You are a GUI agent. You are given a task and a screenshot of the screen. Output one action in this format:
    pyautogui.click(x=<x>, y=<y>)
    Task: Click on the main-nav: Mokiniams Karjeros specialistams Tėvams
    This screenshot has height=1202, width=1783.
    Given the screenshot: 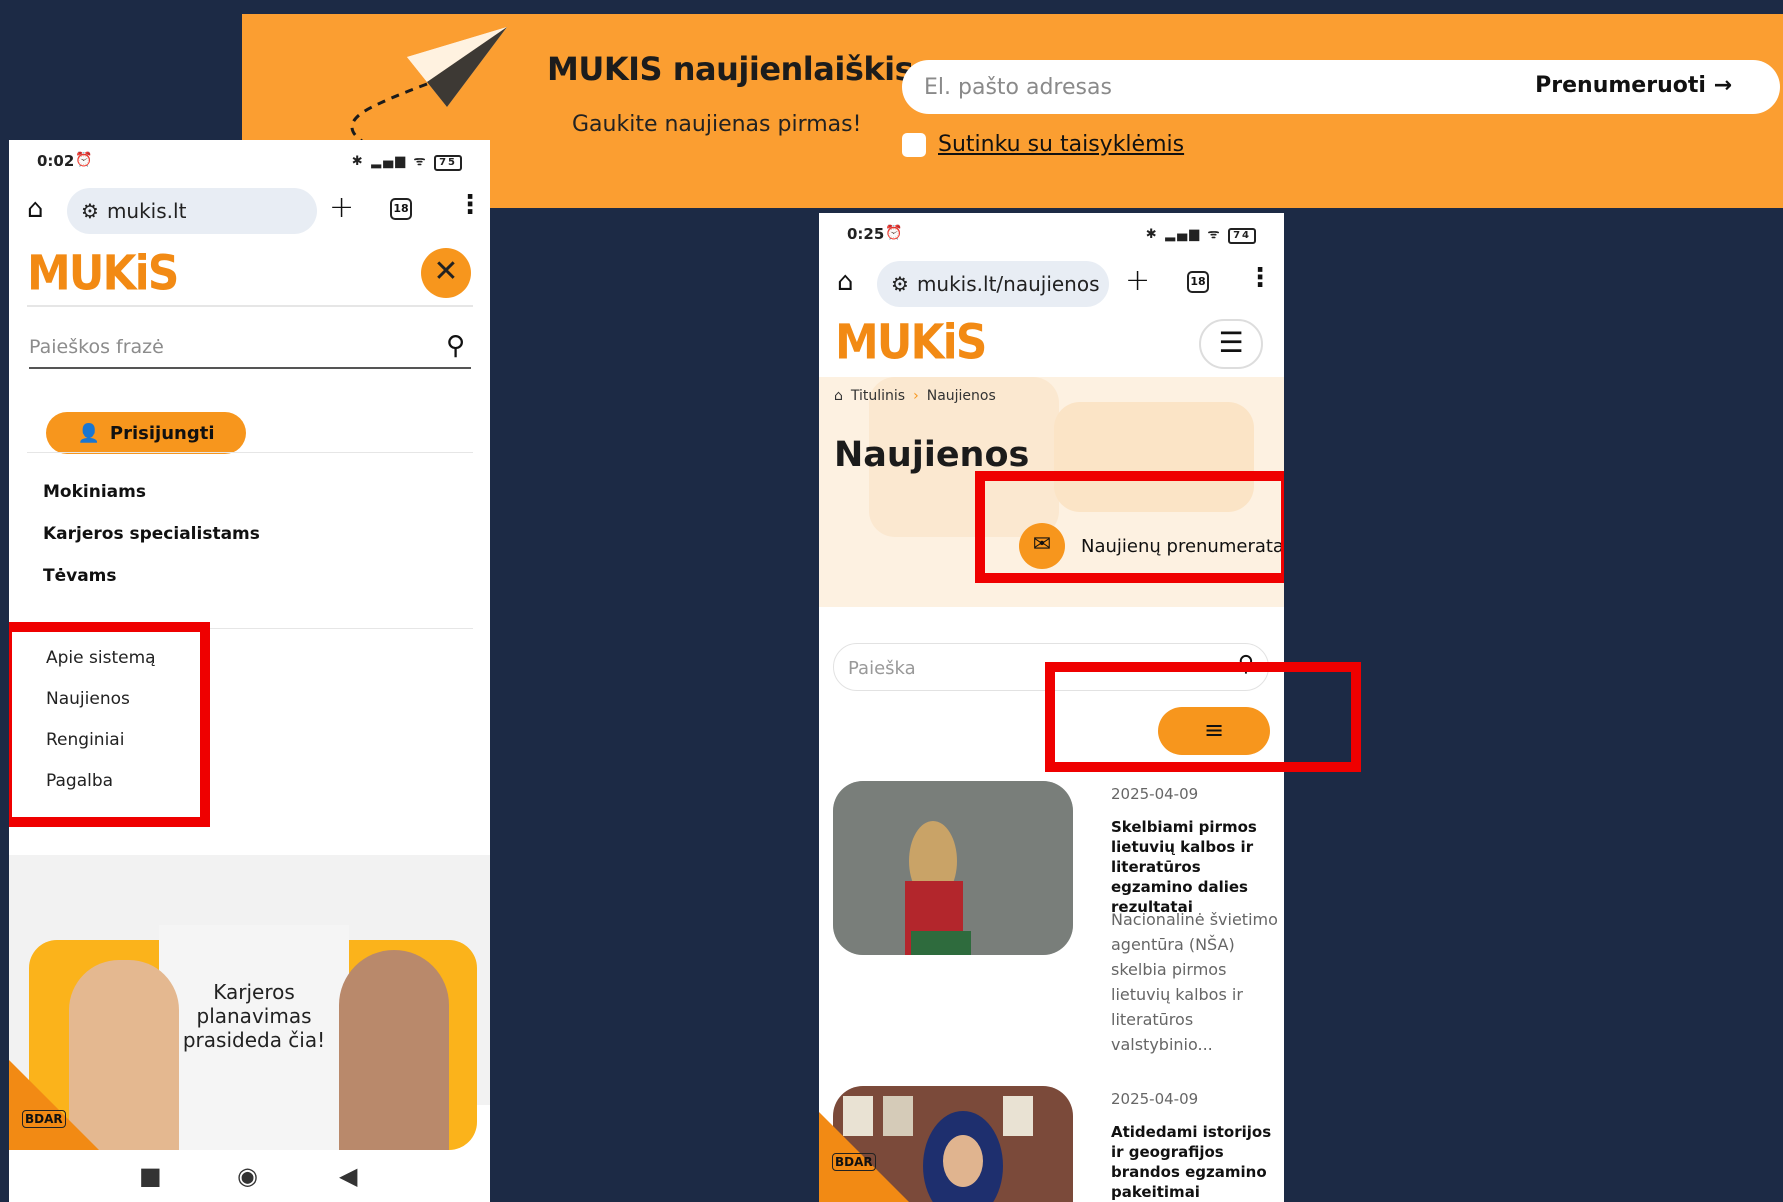 What is the action you would take?
    pyautogui.click(x=151, y=545)
    